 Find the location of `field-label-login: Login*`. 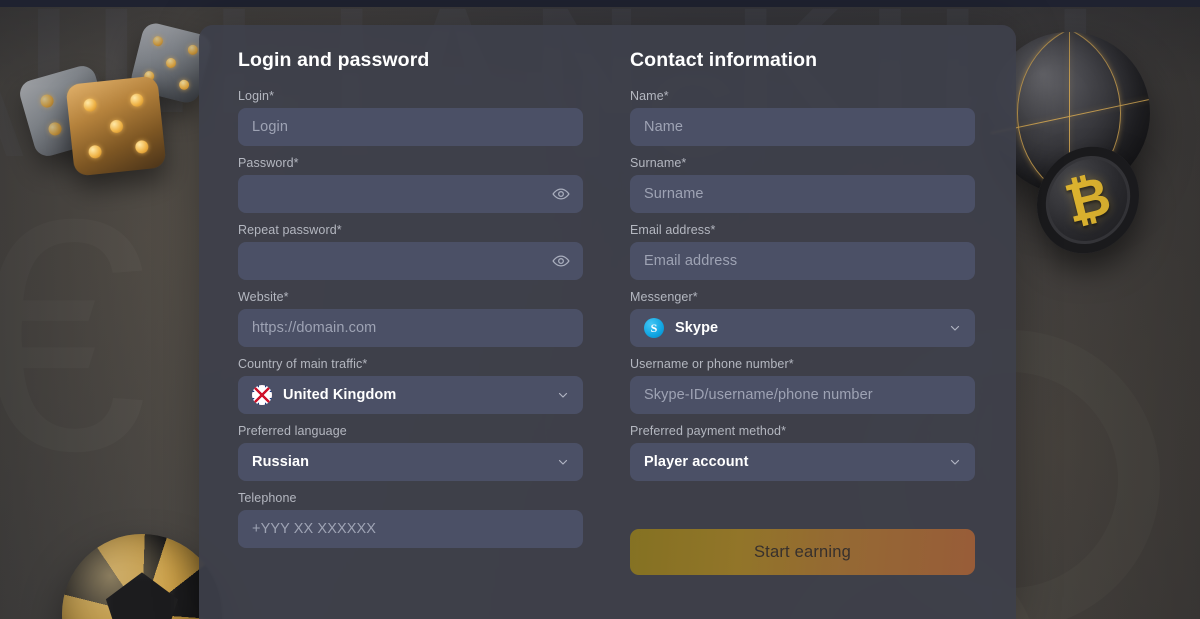

field-label-login: Login* is located at coordinates (256, 96).